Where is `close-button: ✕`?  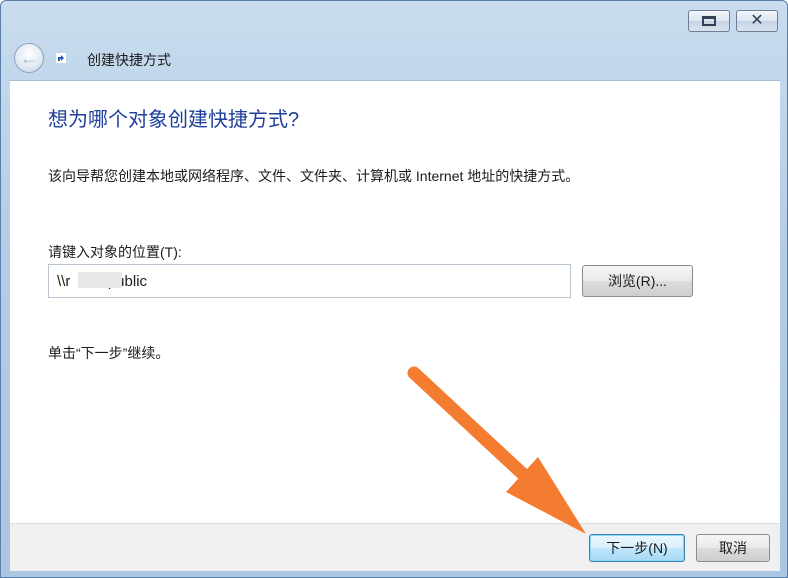 close-button: ✕ is located at coordinates (757, 21).